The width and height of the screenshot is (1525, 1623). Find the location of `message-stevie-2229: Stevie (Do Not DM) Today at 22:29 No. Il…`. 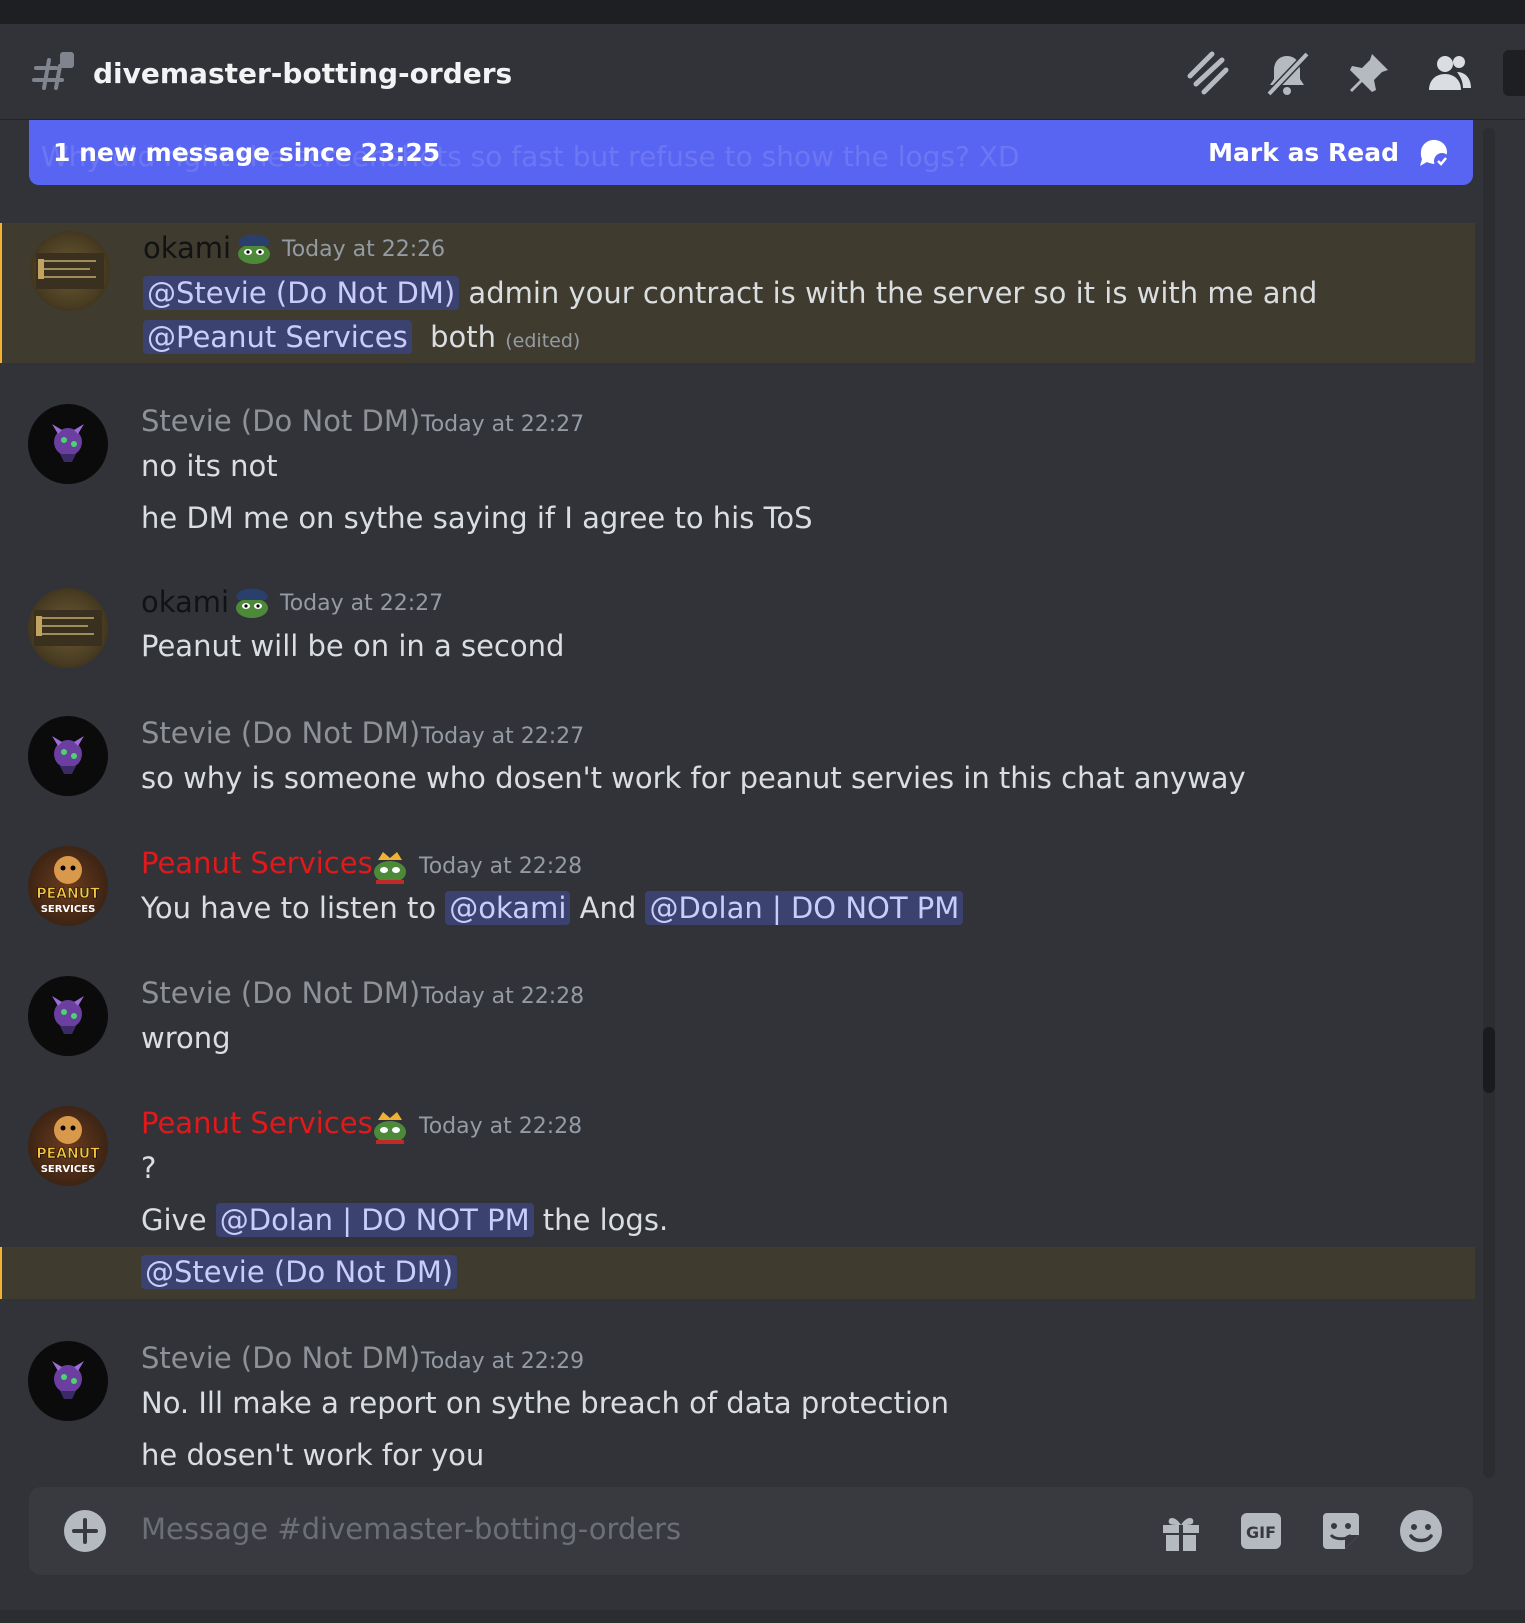

message-stevie-2229: Stevie (Do Not DM) Today at 22:29 No. Il… is located at coordinates (736, 1411).